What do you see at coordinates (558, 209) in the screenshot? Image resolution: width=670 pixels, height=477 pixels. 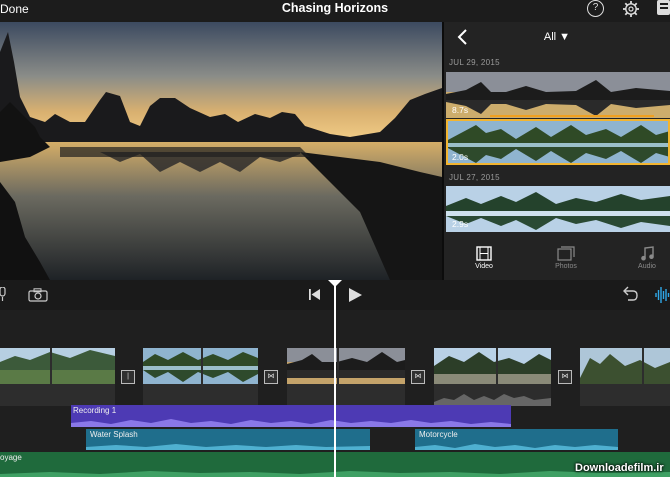 I see `media-clip: 2.9s` at bounding box center [558, 209].